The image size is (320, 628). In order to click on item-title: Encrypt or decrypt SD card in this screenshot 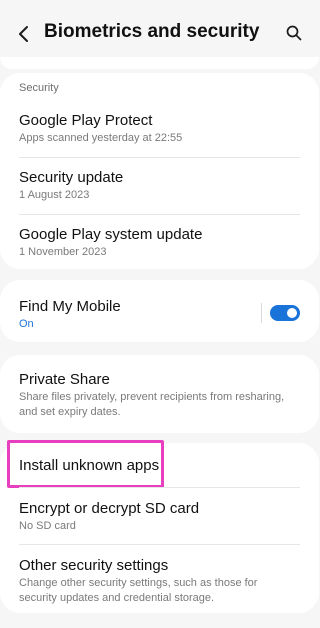, I will do `click(109, 508)`.